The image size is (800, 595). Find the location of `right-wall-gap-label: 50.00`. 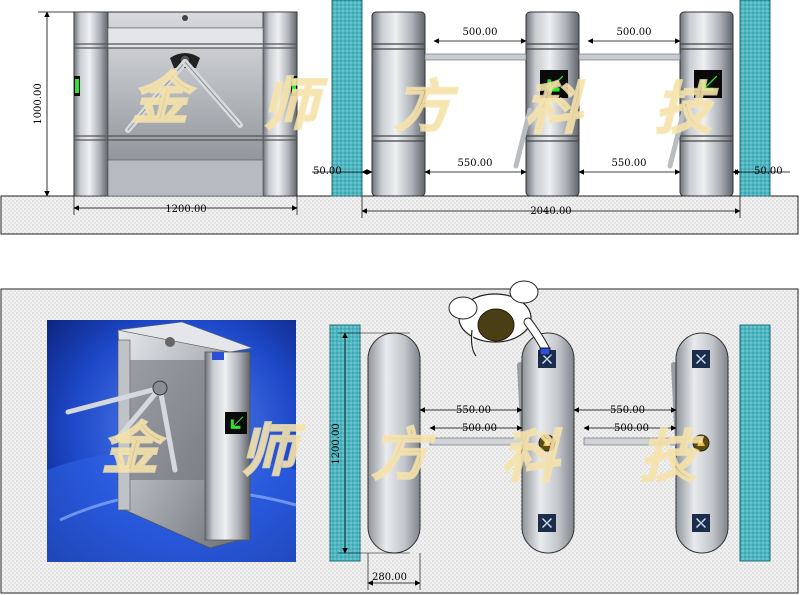

right-wall-gap-label: 50.00 is located at coordinates (768, 171).